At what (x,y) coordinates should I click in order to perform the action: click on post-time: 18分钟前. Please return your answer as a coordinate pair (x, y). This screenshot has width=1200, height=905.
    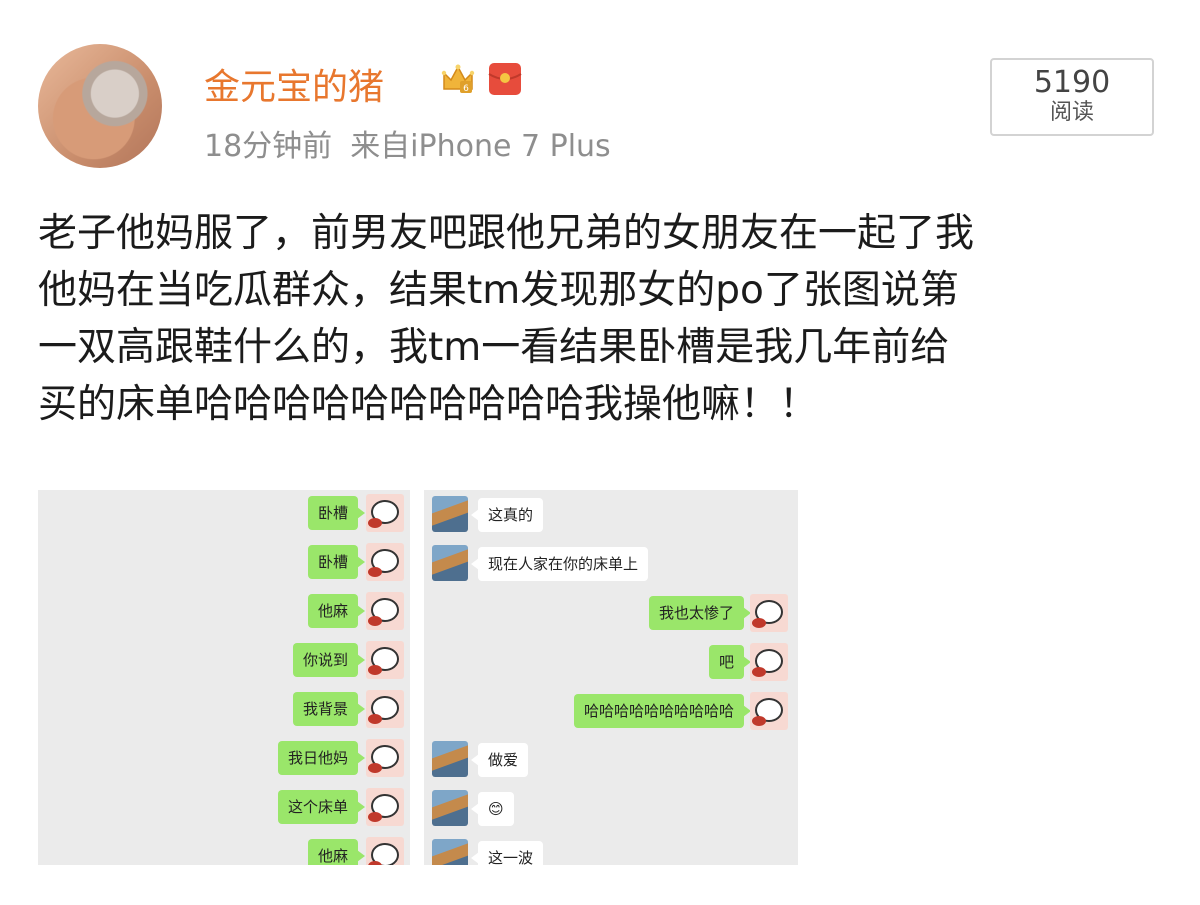
    Looking at the image, I should click on (268, 146).